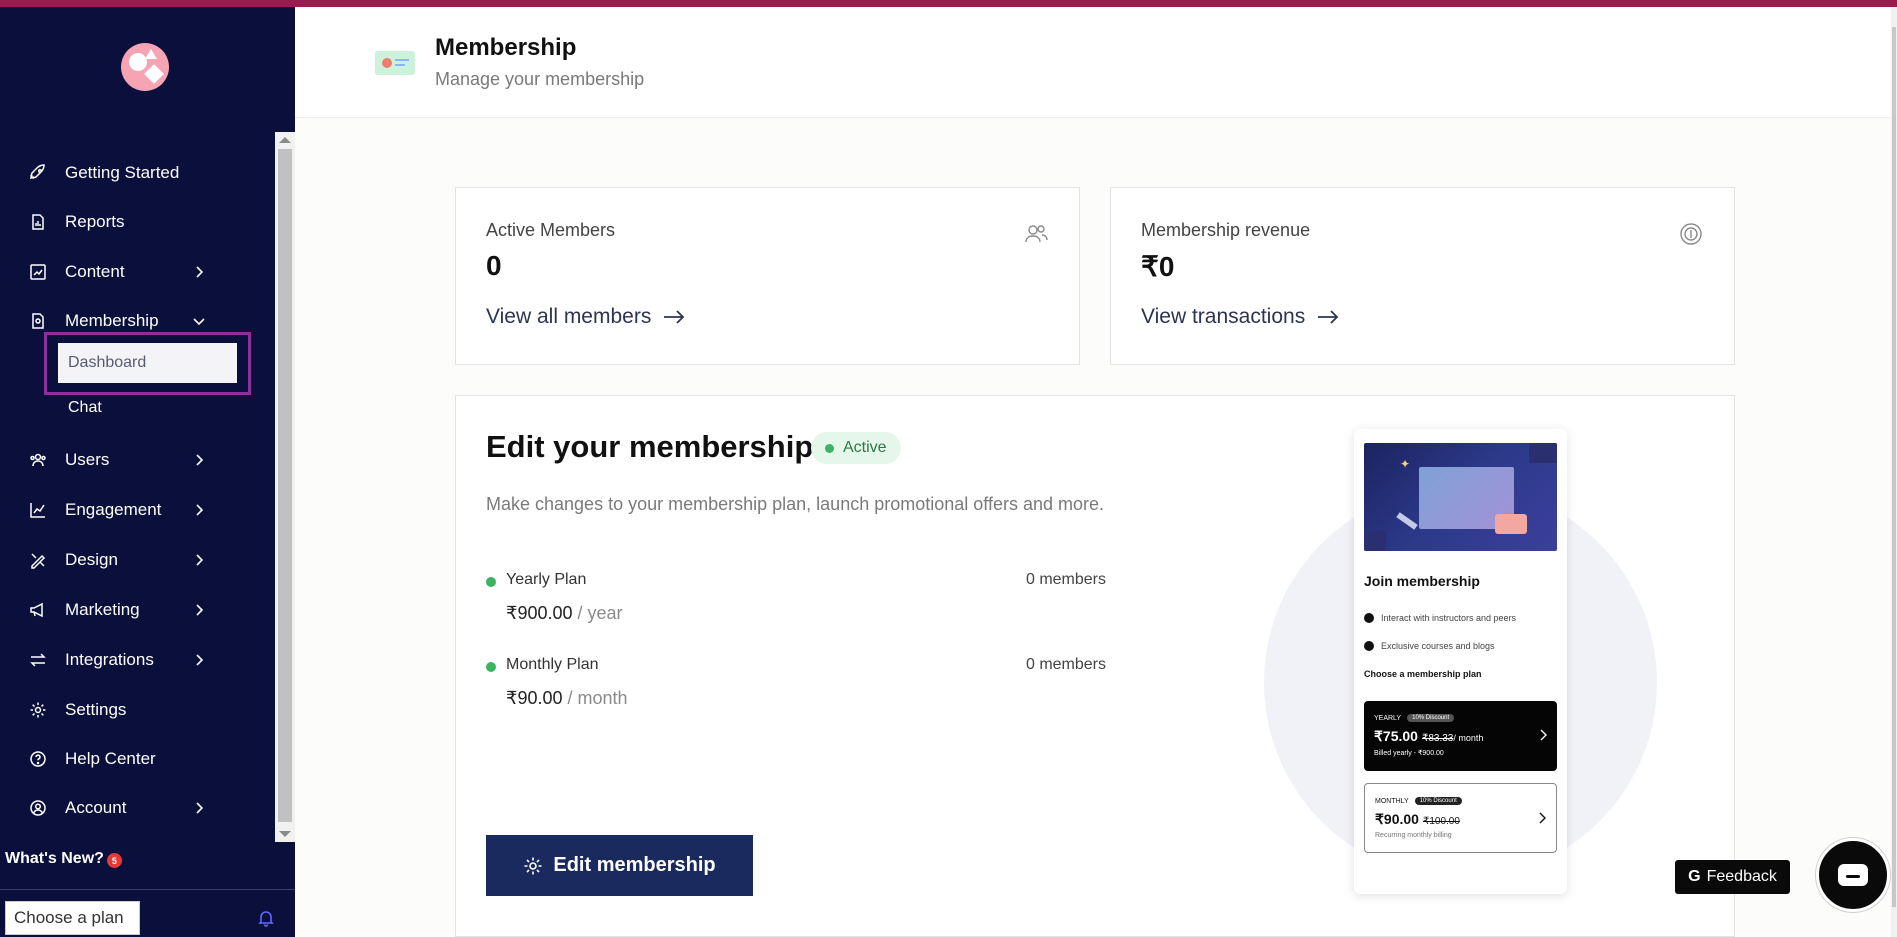  I want to click on content-icon, so click(38, 272).